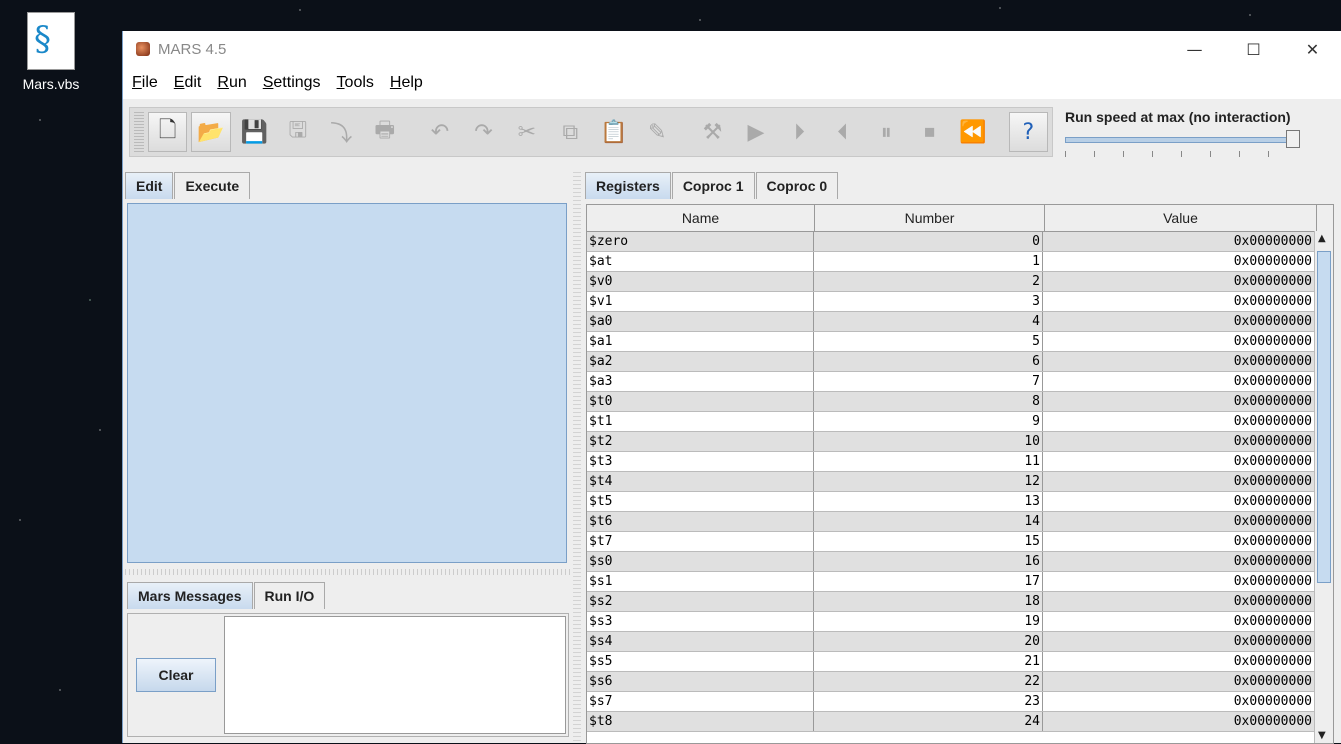 This screenshot has width=1341, height=744. What do you see at coordinates (570, 132) in the screenshot?
I see `copy-icon: ⧉` at bounding box center [570, 132].